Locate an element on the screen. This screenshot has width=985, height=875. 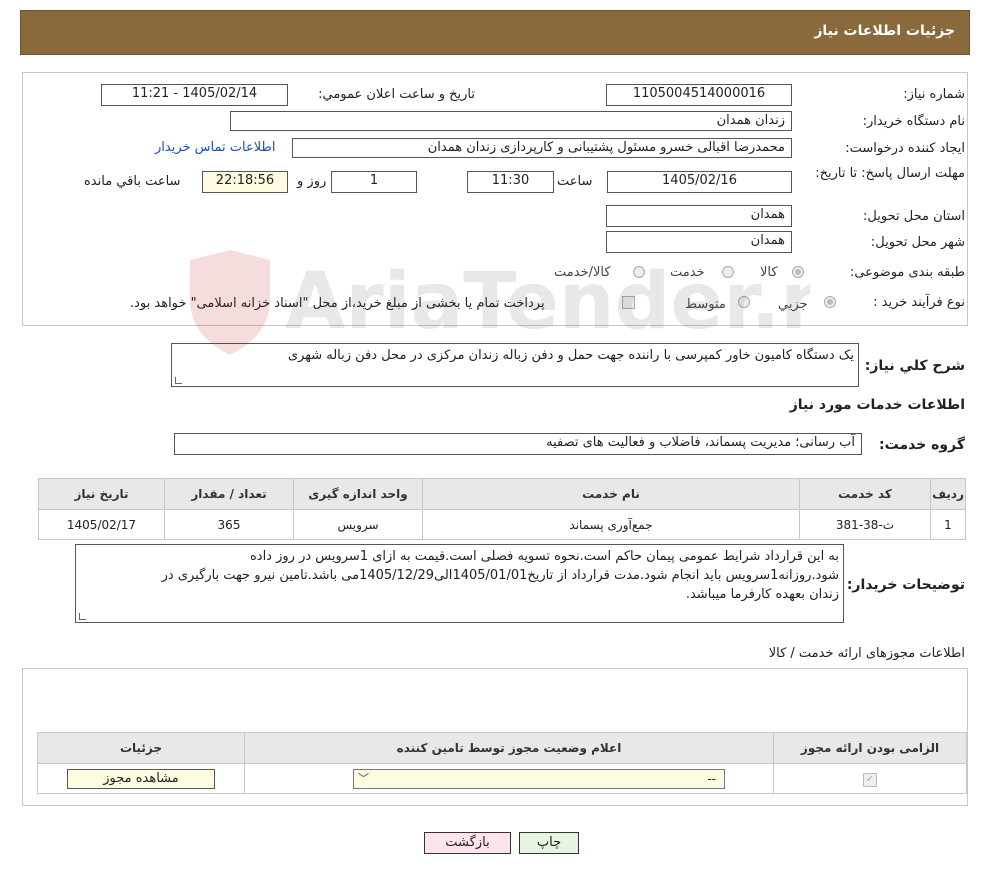
buyer-notes-line: زندان بعهده کارفرما میباشد. is located at coordinates (762, 594).